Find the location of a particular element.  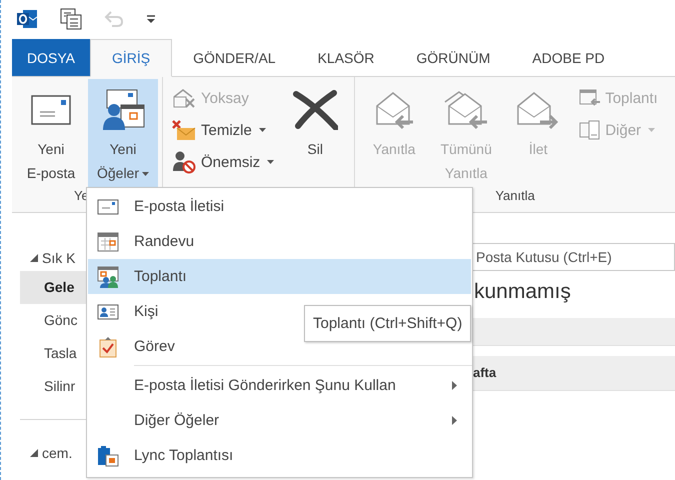

menu-item: Lync Toplantısı is located at coordinates (279, 455).